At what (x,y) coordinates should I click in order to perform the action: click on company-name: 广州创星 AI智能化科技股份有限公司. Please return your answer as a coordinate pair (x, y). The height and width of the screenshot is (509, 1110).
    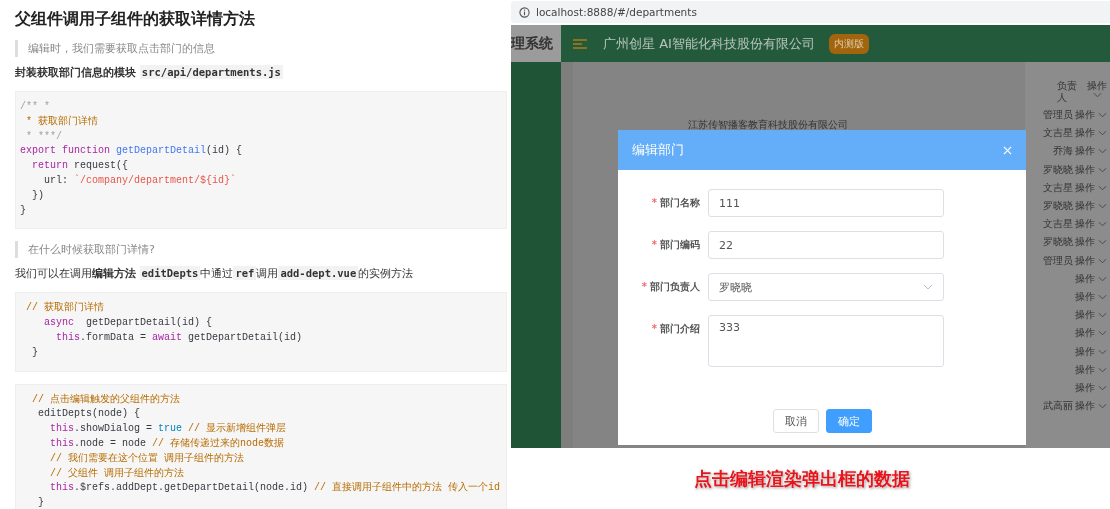
    Looking at the image, I should click on (709, 43).